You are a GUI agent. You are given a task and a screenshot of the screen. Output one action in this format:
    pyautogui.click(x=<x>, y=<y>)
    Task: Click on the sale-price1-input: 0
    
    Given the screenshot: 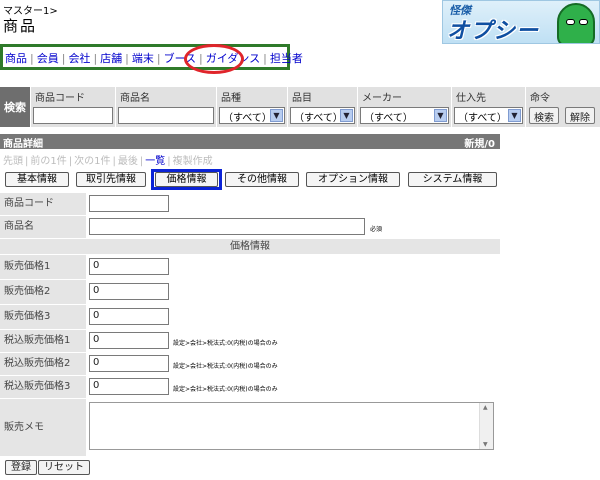 What is the action you would take?
    pyautogui.click(x=129, y=266)
    